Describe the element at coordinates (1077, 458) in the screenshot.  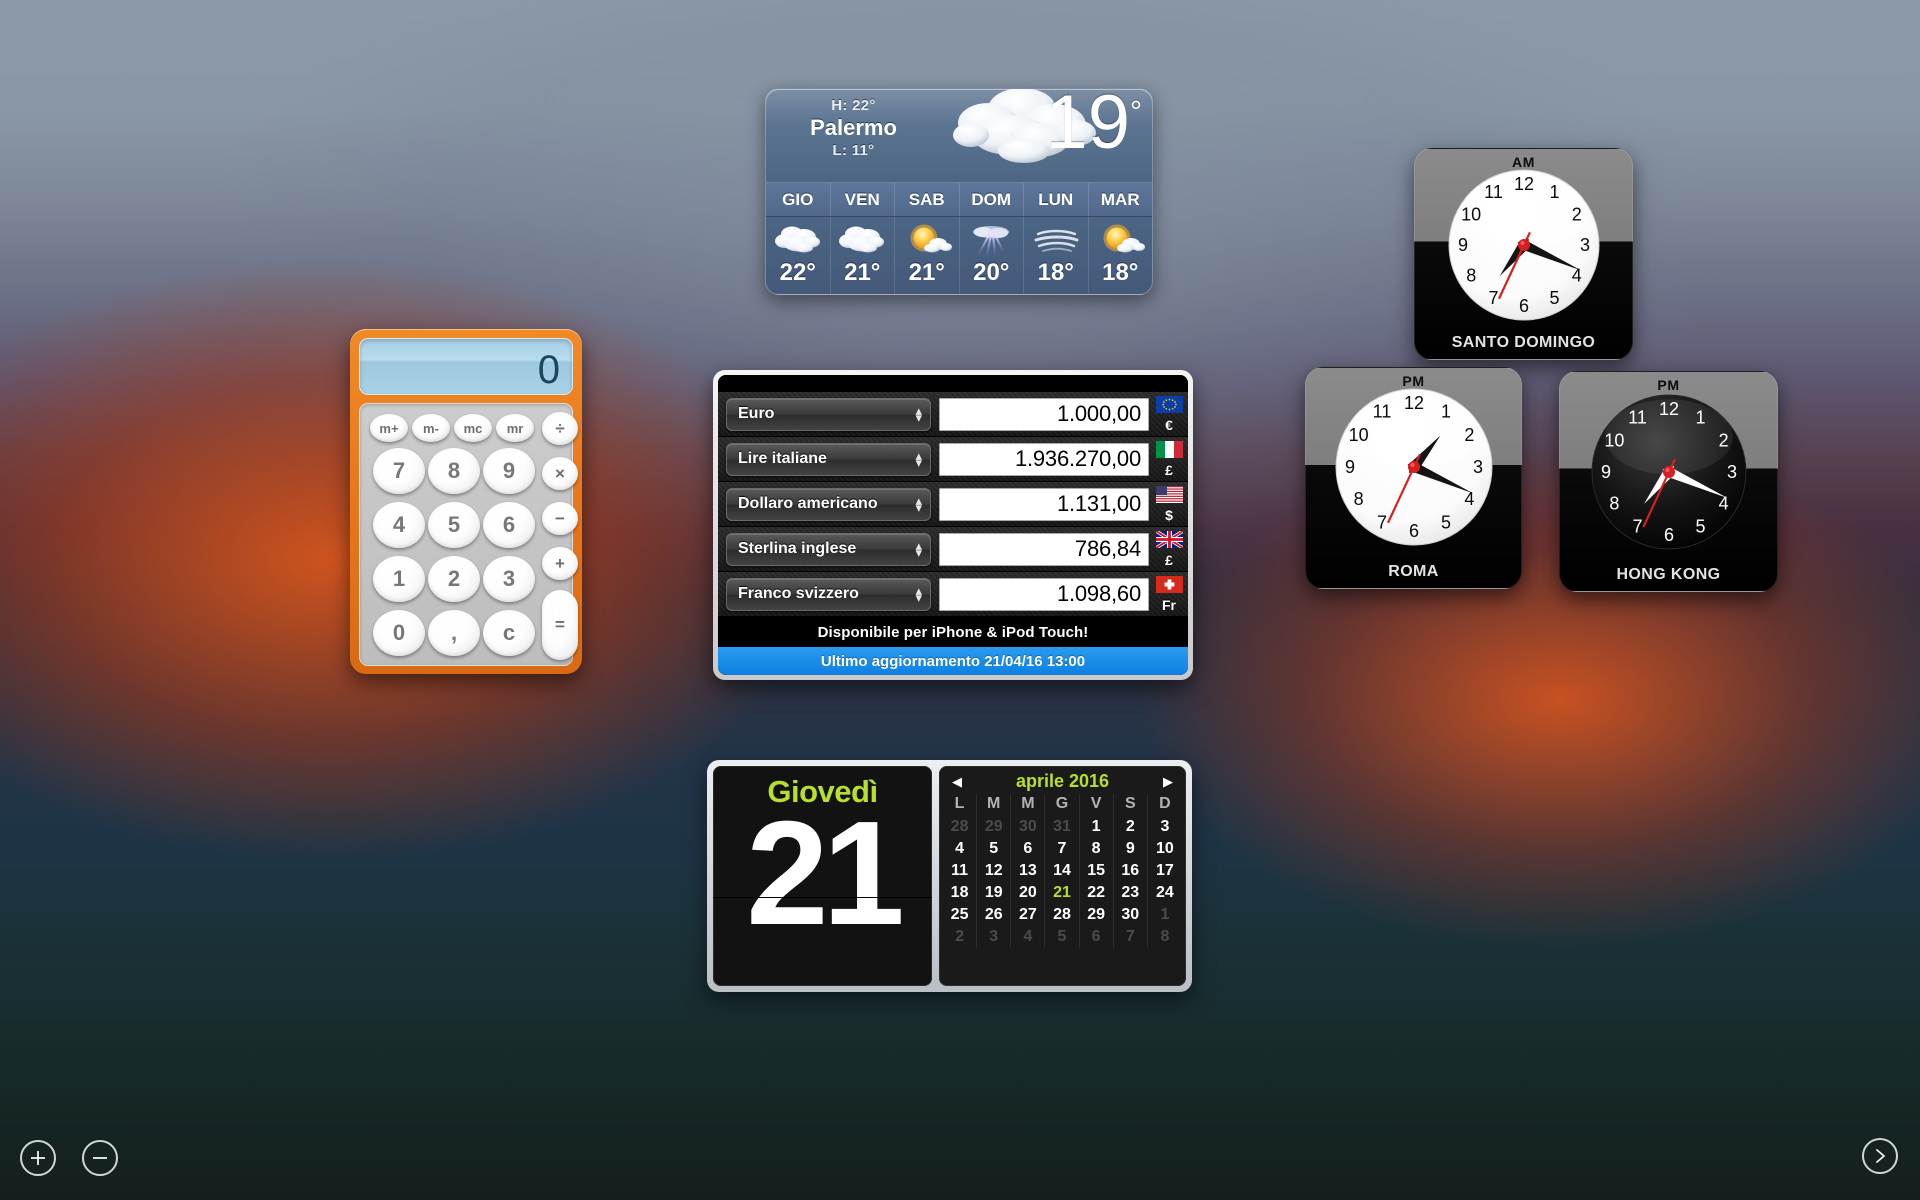
I see `currency-amount-value: 1.936.270,00` at that location.